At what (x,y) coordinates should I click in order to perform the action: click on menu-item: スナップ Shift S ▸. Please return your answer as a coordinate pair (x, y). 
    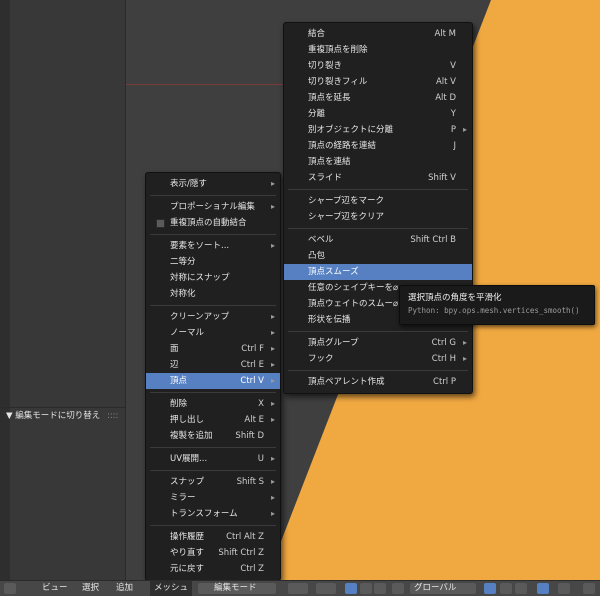
    Looking at the image, I should click on (213, 482).